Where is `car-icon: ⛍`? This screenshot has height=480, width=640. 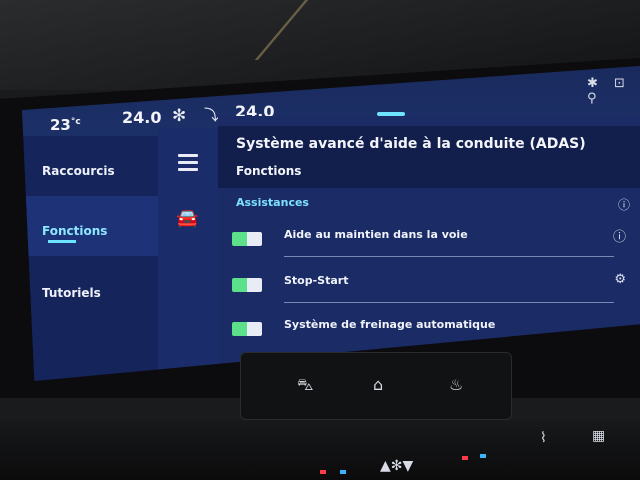 car-icon: ⛍ is located at coordinates (305, 385).